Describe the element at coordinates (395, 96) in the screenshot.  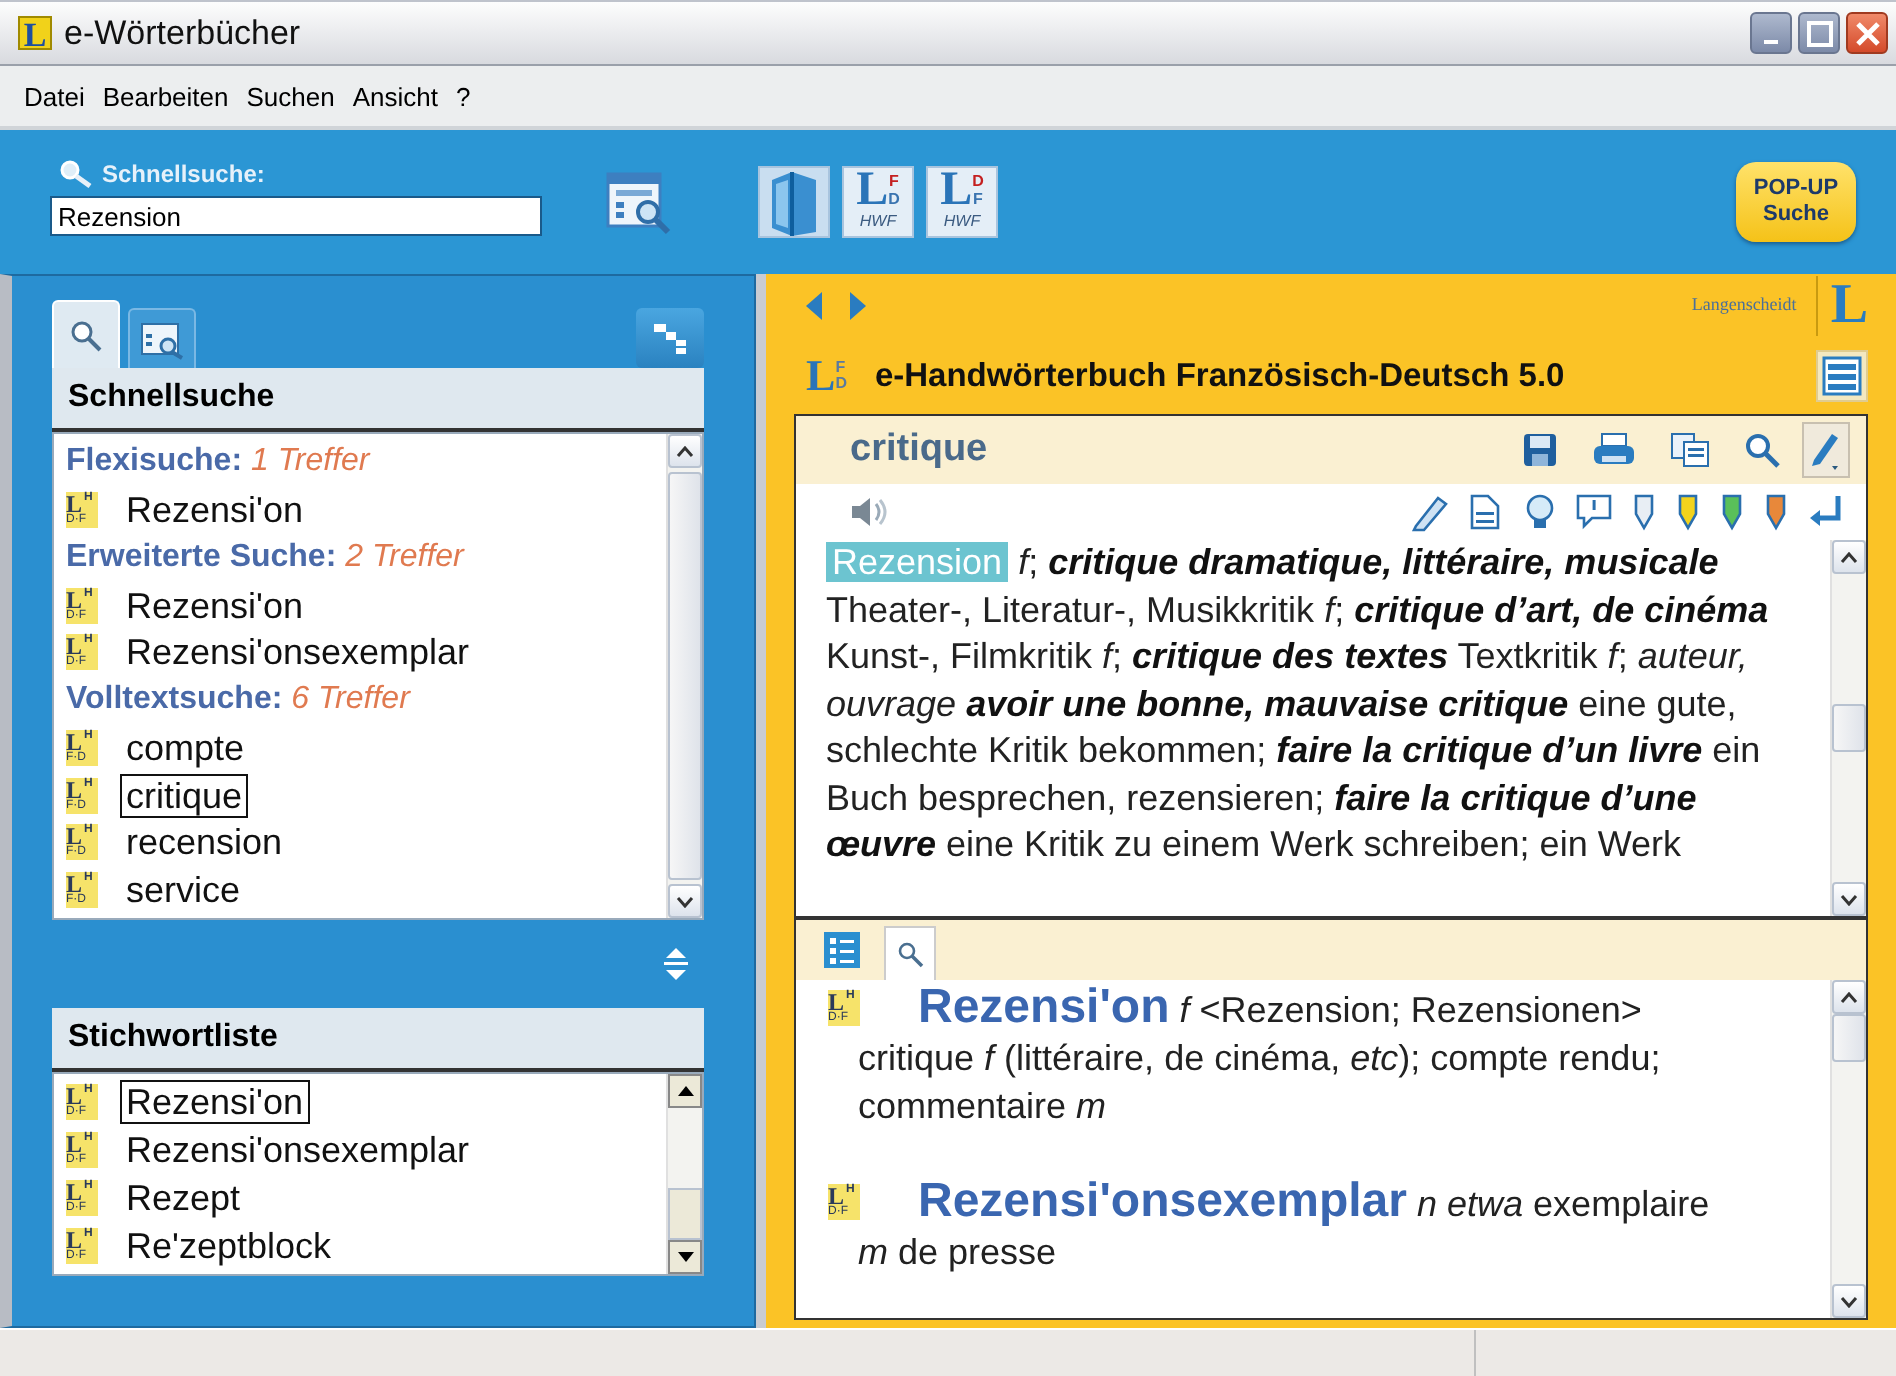
I see `menu-item: Ansicht` at that location.